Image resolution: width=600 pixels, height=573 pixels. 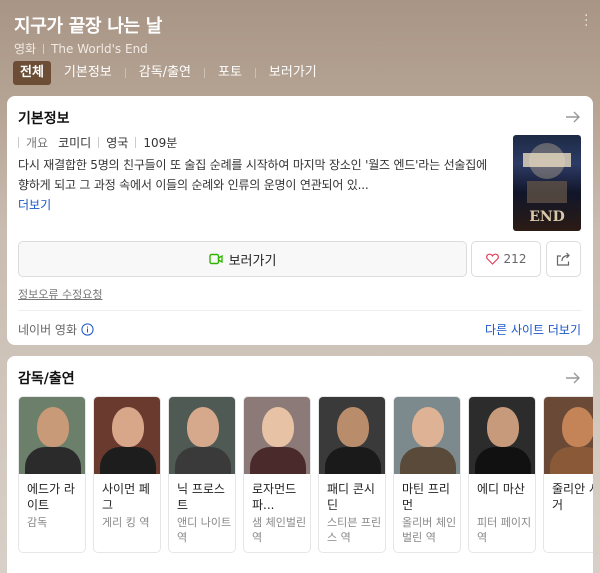 What do you see at coordinates (426, 497) in the screenshot?
I see `cast-name: 마틴 프리먼` at bounding box center [426, 497].